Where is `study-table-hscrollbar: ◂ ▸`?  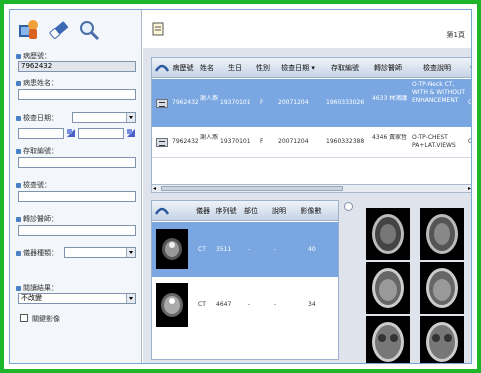 study-table-hscrollbar: ◂ ▸ is located at coordinates (311, 188).